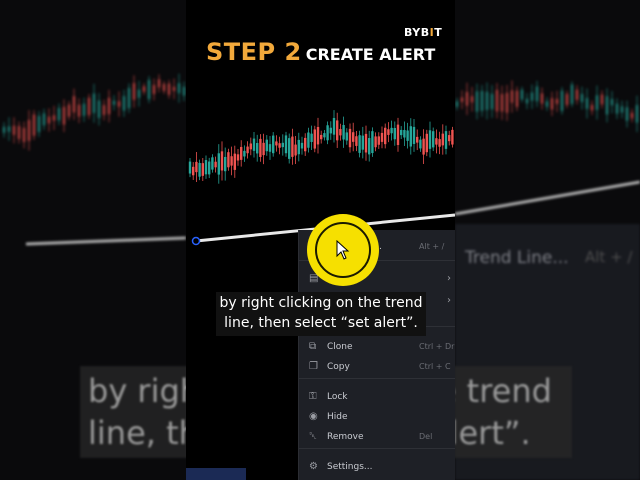 This screenshot has height=480, width=640. What do you see at coordinates (377, 368) in the screenshot?
I see `menu-item-copy: ❐ Copy Ctrl + C` at bounding box center [377, 368].